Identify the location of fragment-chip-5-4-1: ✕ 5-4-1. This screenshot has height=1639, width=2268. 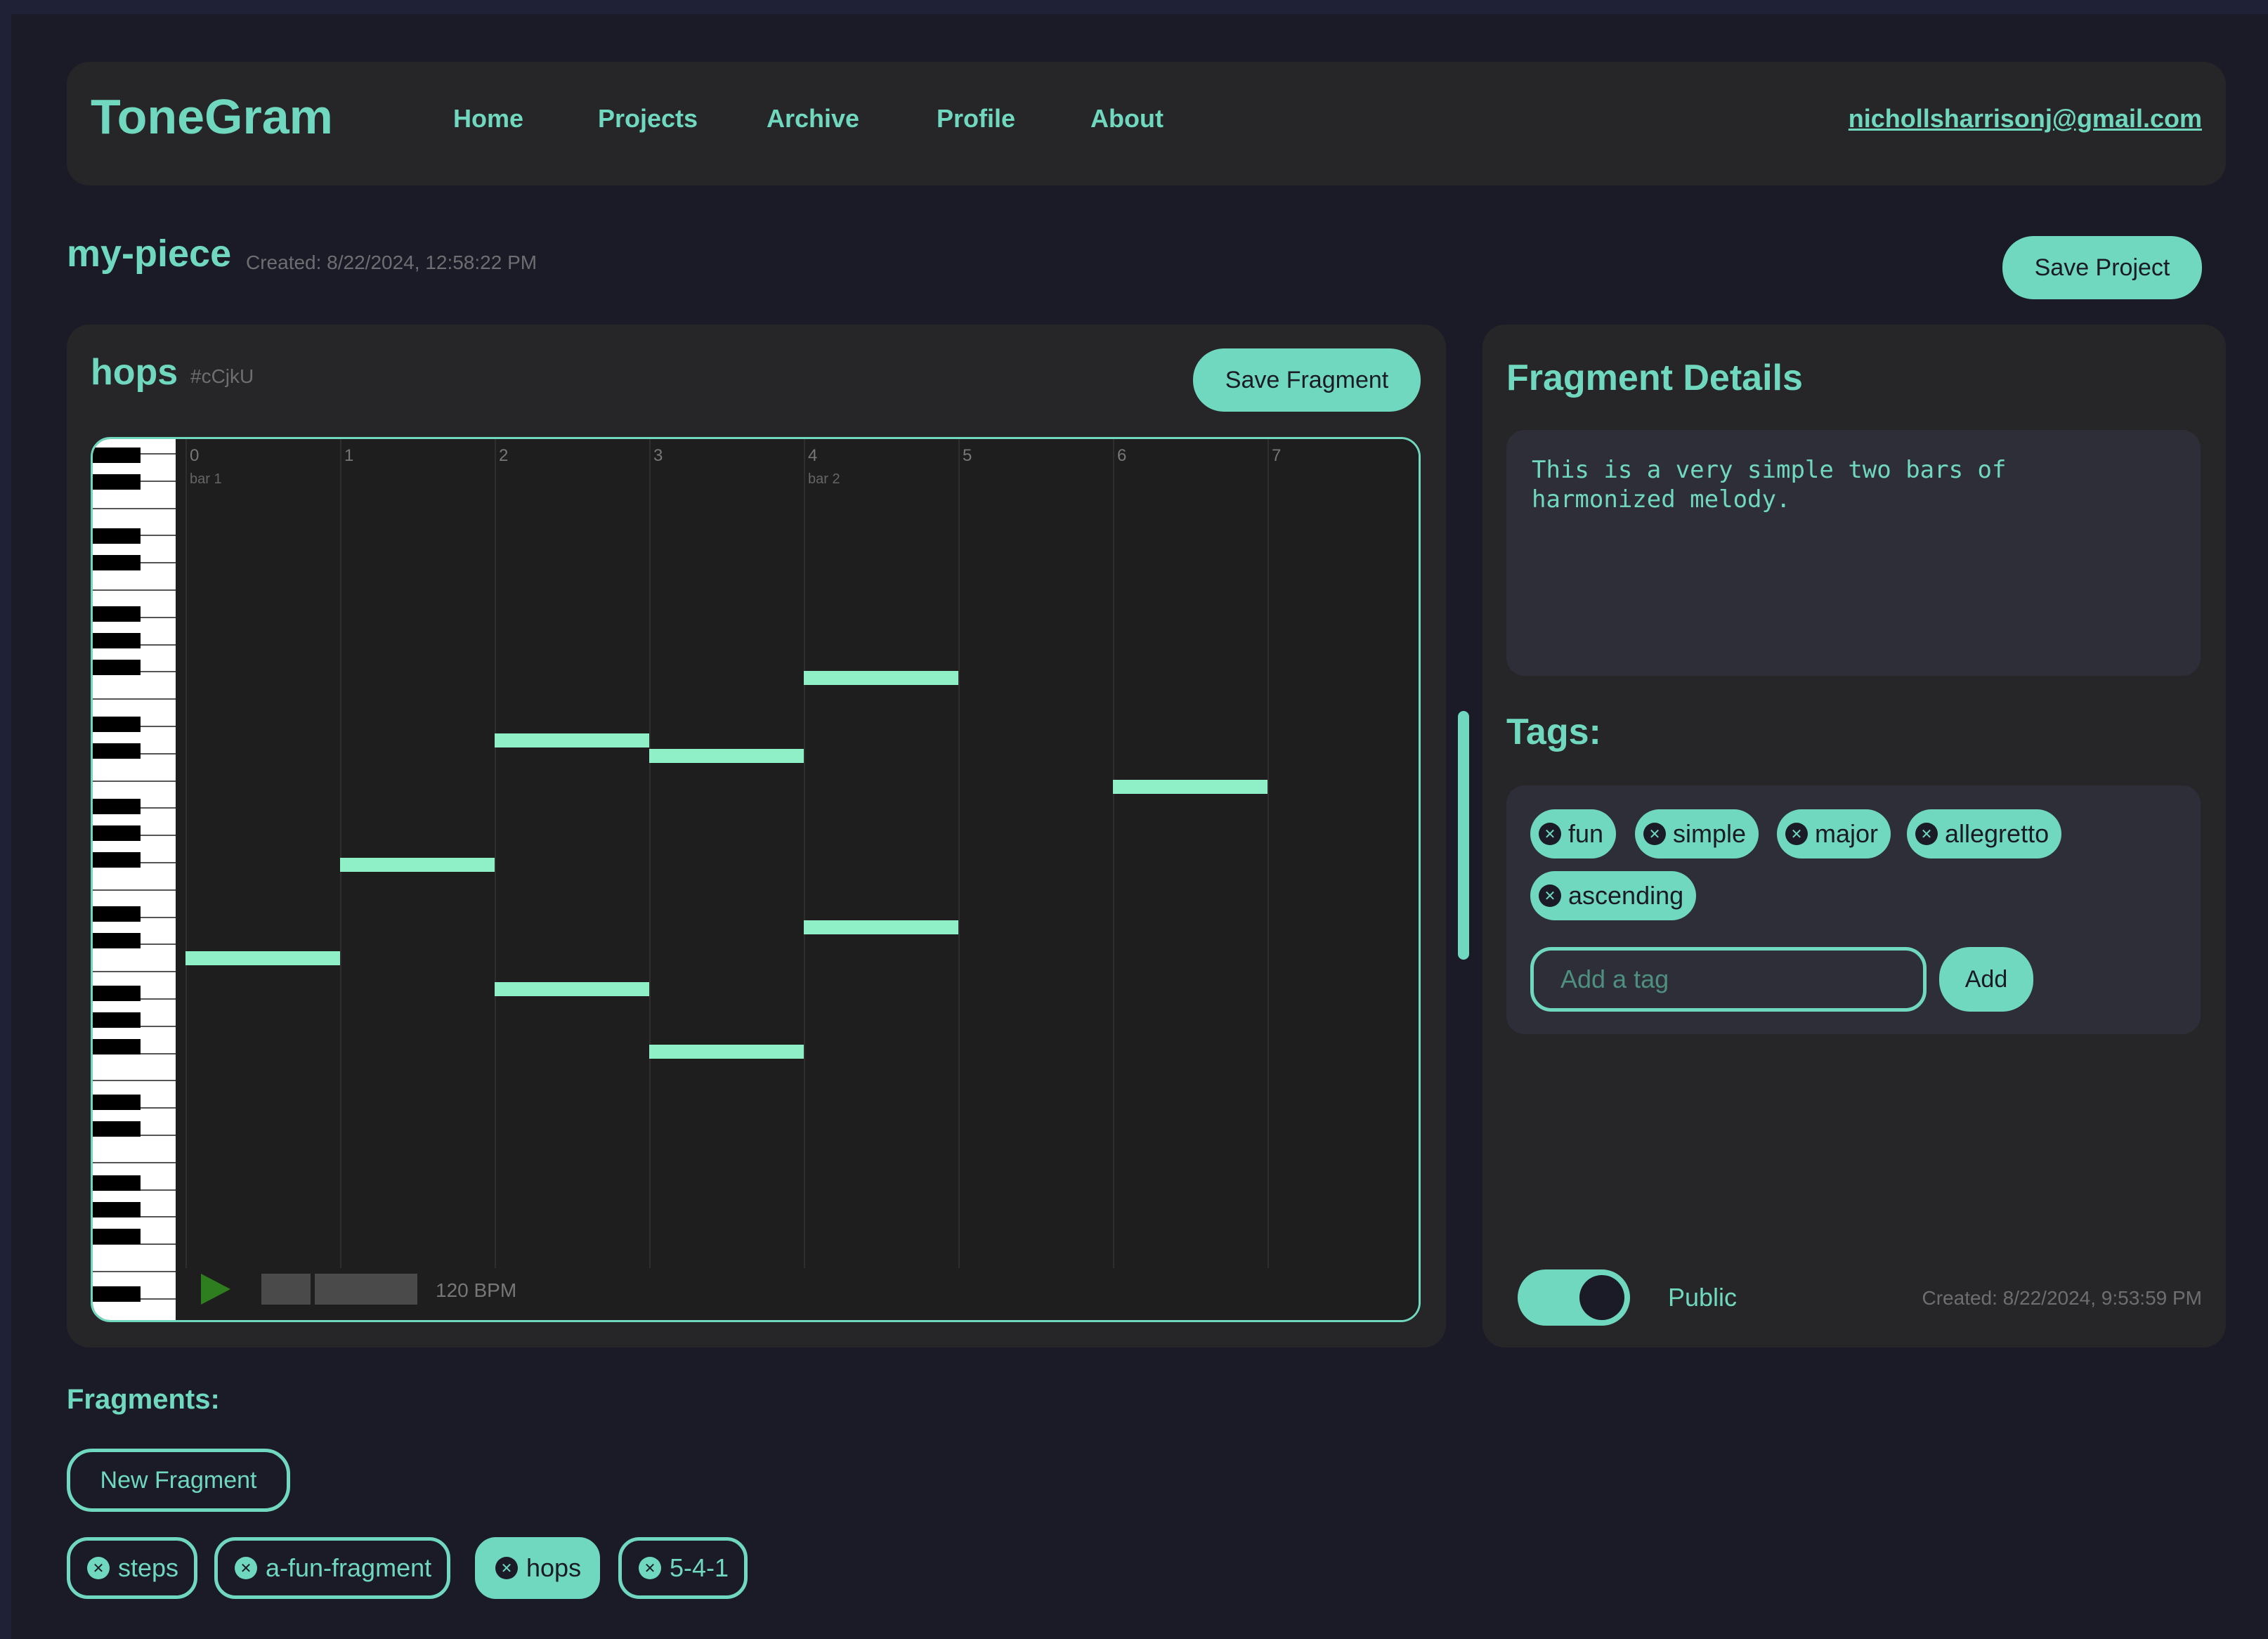
(683, 1568).